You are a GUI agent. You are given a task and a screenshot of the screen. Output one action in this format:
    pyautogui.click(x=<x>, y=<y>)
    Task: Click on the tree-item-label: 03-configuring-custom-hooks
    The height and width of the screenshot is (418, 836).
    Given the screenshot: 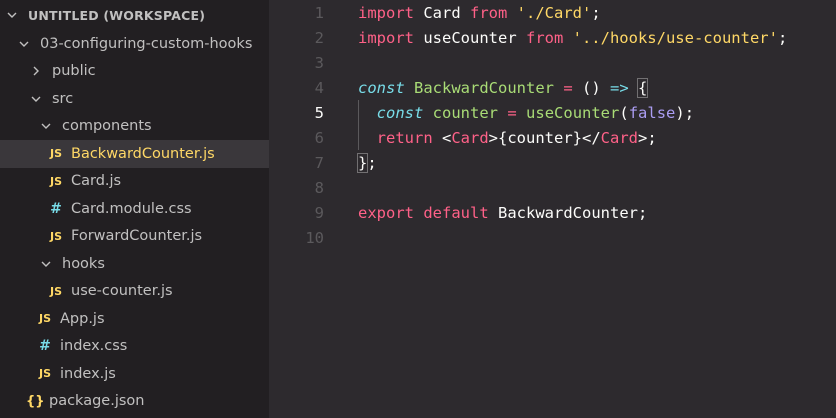 What is the action you would take?
    pyautogui.click(x=146, y=43)
    